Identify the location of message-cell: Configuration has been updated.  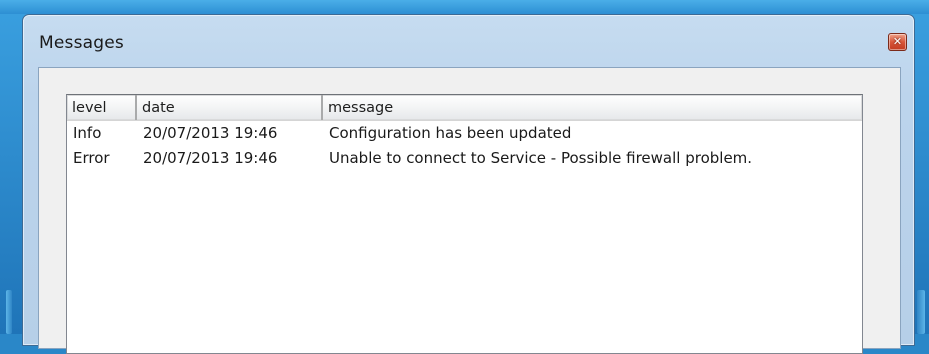
(450, 133).